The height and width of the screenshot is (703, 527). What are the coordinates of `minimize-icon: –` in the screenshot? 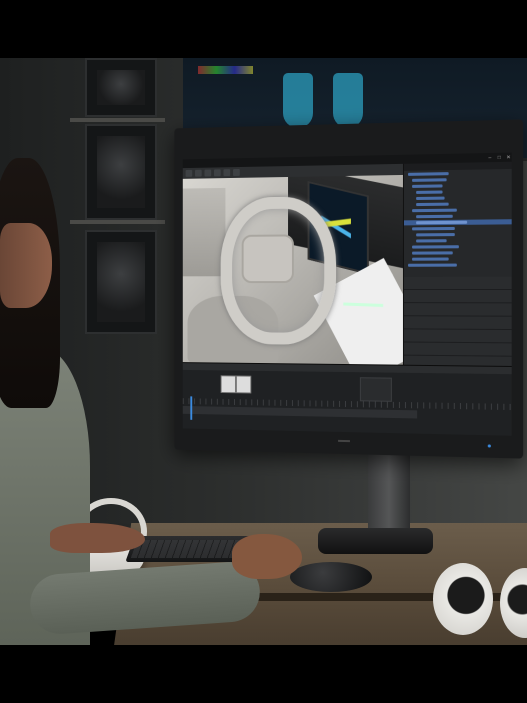 It's located at (490, 157).